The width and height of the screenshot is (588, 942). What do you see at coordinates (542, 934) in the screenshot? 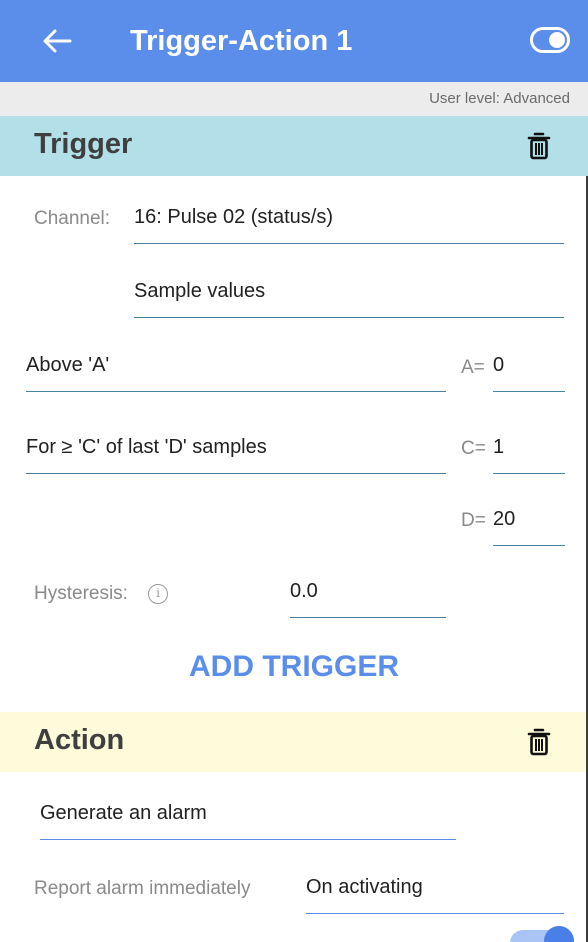
I see `toggle-switch` at bounding box center [542, 934].